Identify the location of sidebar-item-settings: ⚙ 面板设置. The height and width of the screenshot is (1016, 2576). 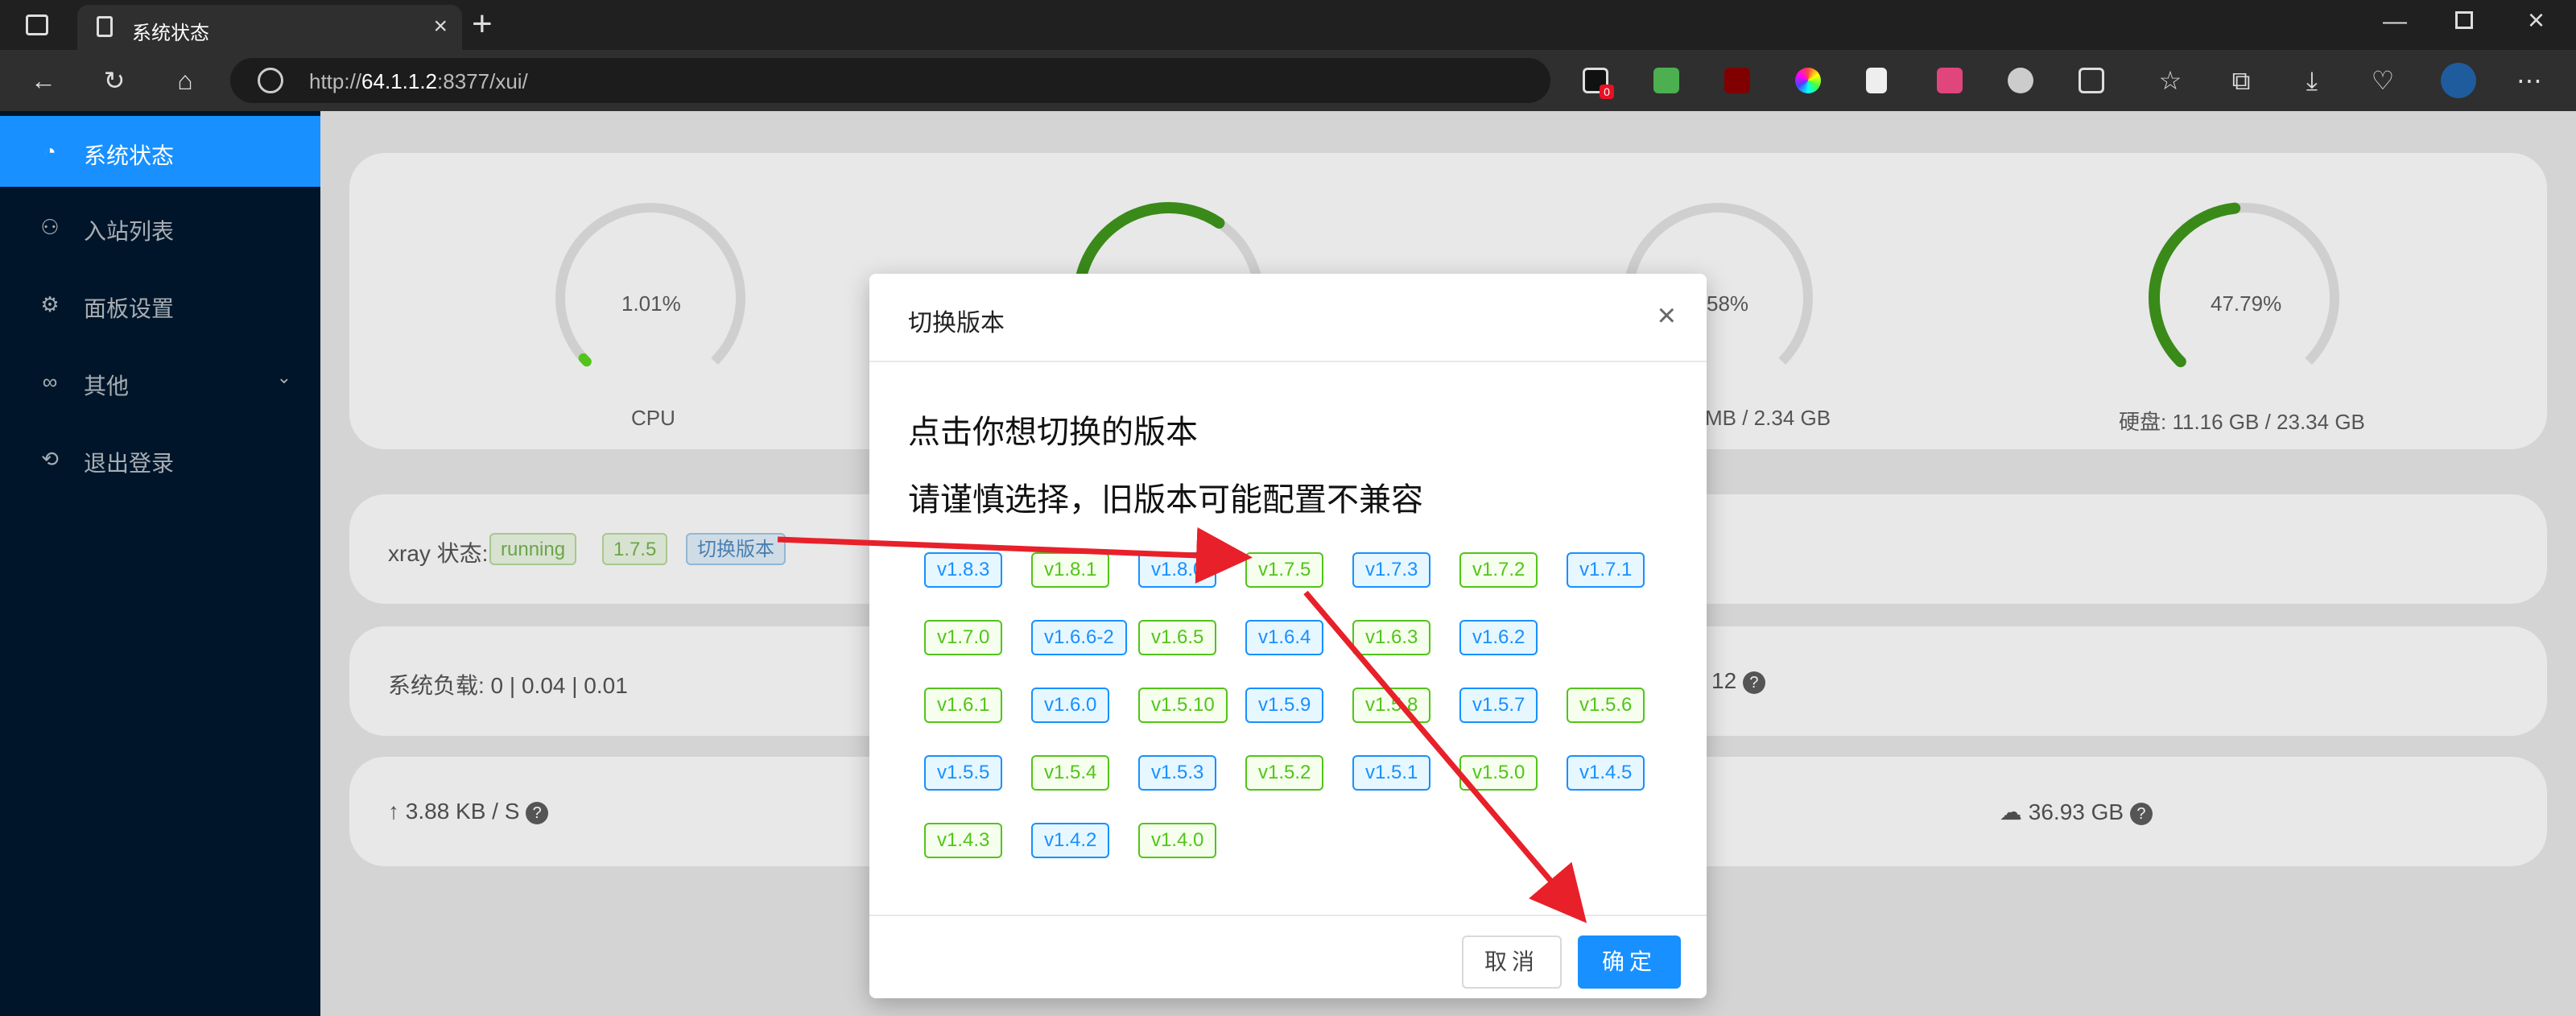
(160, 304).